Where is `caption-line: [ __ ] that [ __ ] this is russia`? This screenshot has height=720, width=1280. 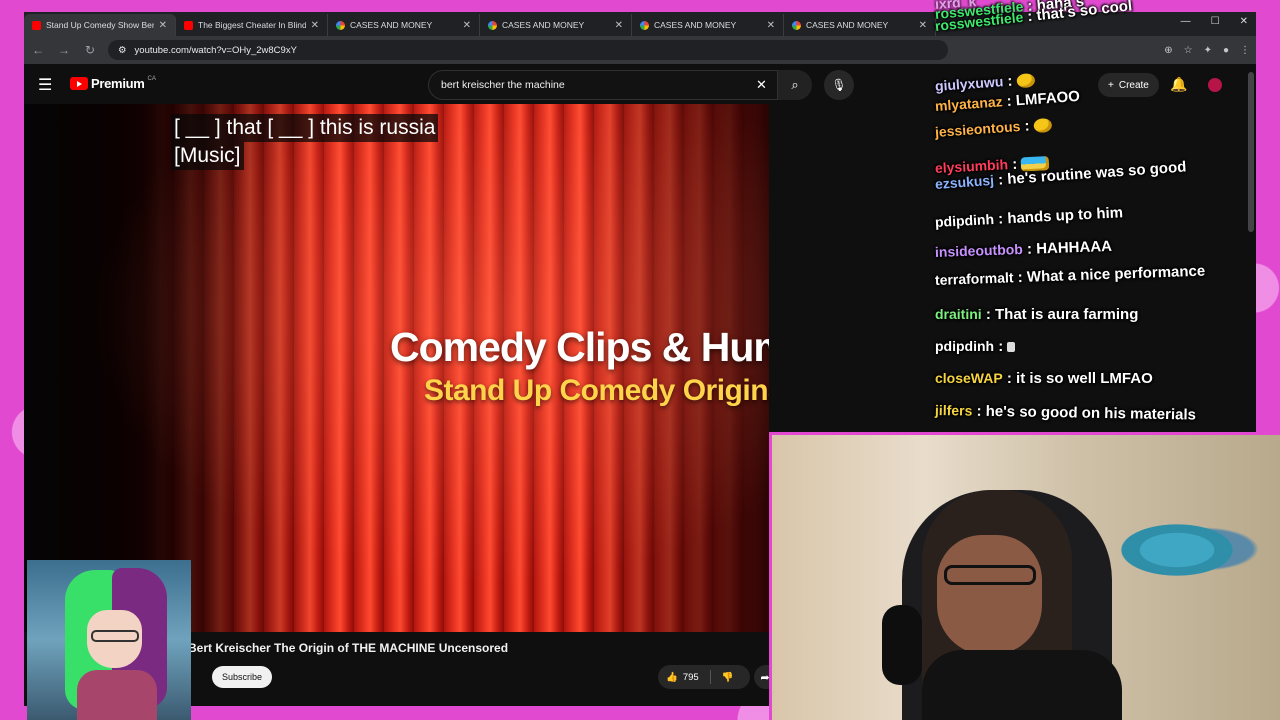 caption-line: [ __ ] that [ __ ] this is russia is located at coordinates (305, 128).